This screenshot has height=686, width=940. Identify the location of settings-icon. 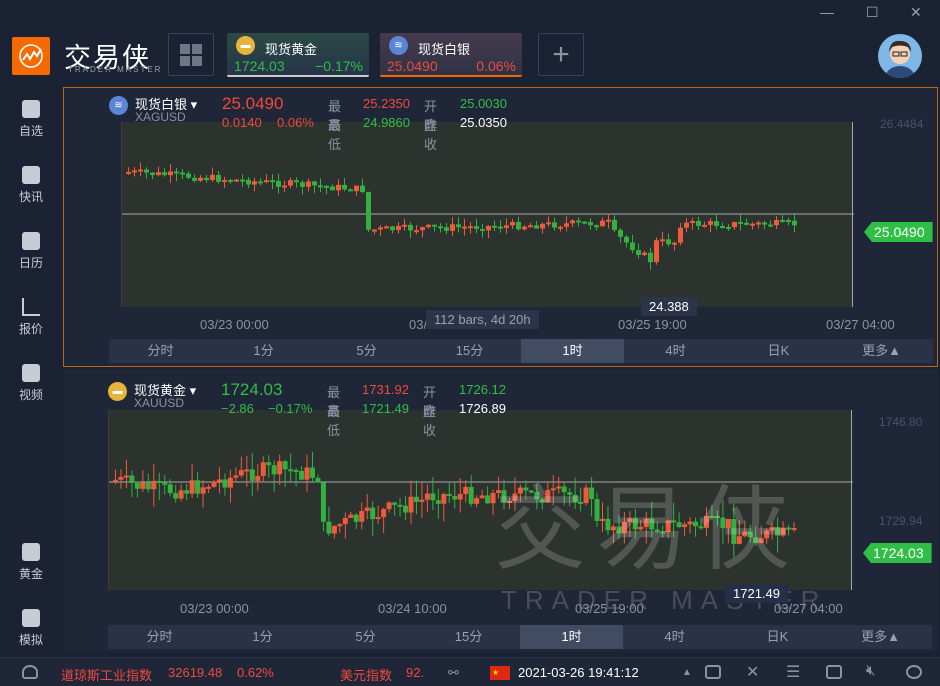
(914, 672).